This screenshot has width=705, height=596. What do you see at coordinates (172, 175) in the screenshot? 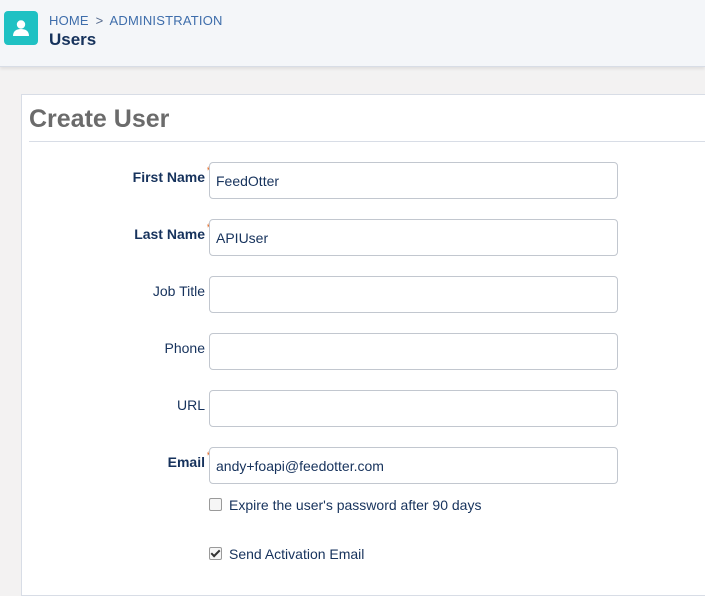
I see `first-name-label: First Name *` at bounding box center [172, 175].